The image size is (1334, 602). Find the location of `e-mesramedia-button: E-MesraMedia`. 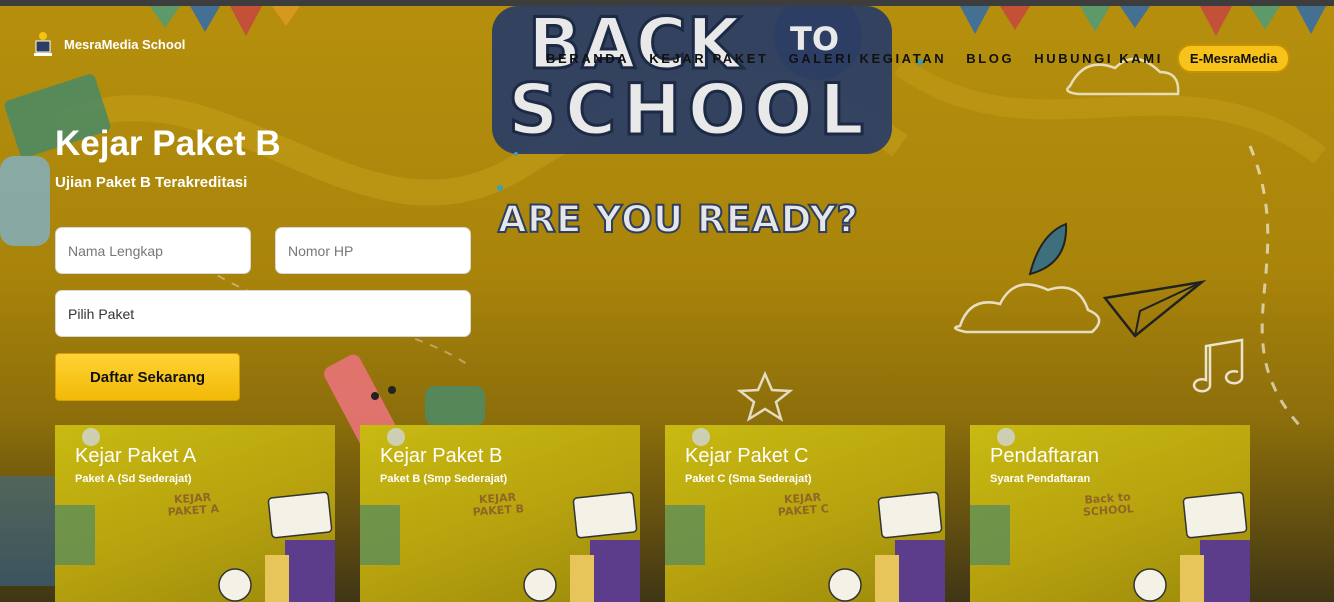

e-mesramedia-button: E-MesraMedia is located at coordinates (1233, 58).